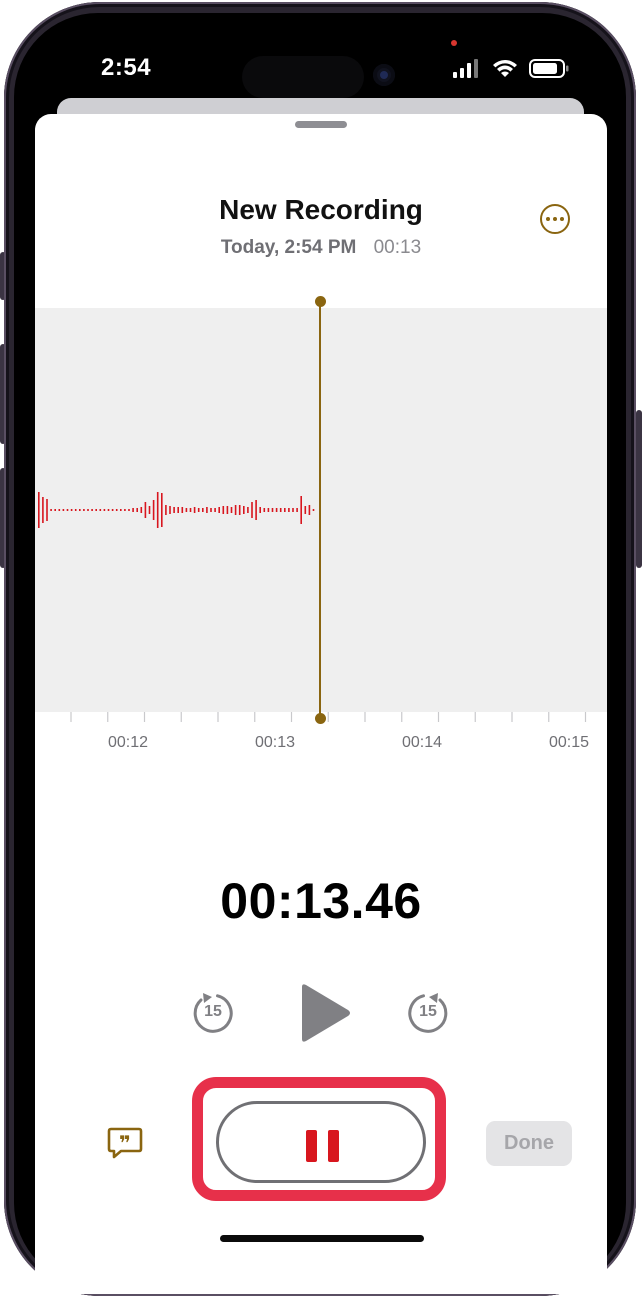  What do you see at coordinates (428, 1013) in the screenshot?
I see `skip-forward-button: 15` at bounding box center [428, 1013].